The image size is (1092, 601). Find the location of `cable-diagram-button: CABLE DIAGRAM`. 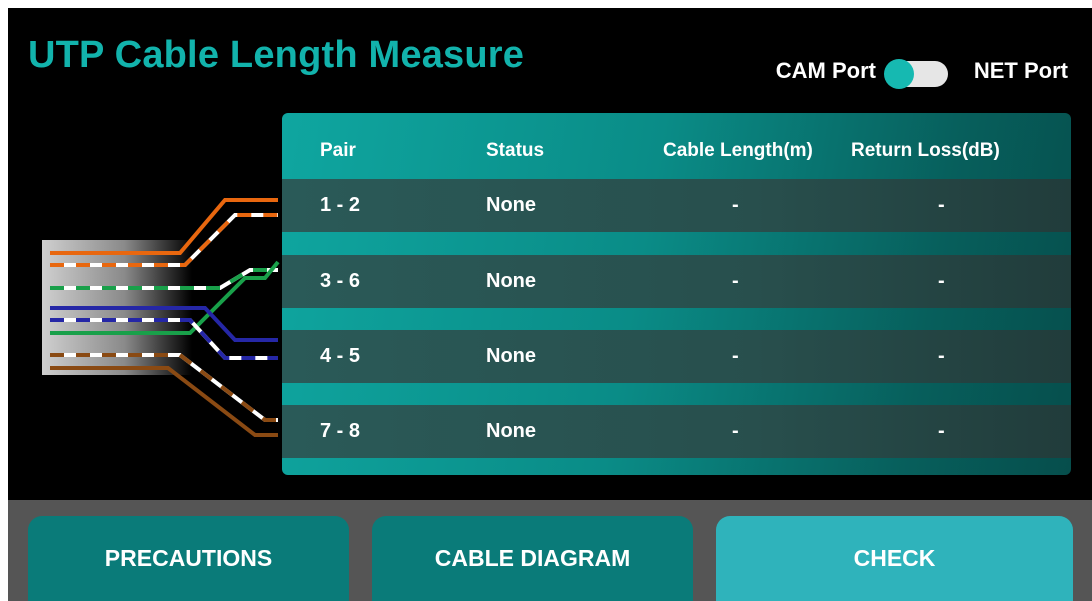

cable-diagram-button: CABLE DIAGRAM is located at coordinates (532, 558).